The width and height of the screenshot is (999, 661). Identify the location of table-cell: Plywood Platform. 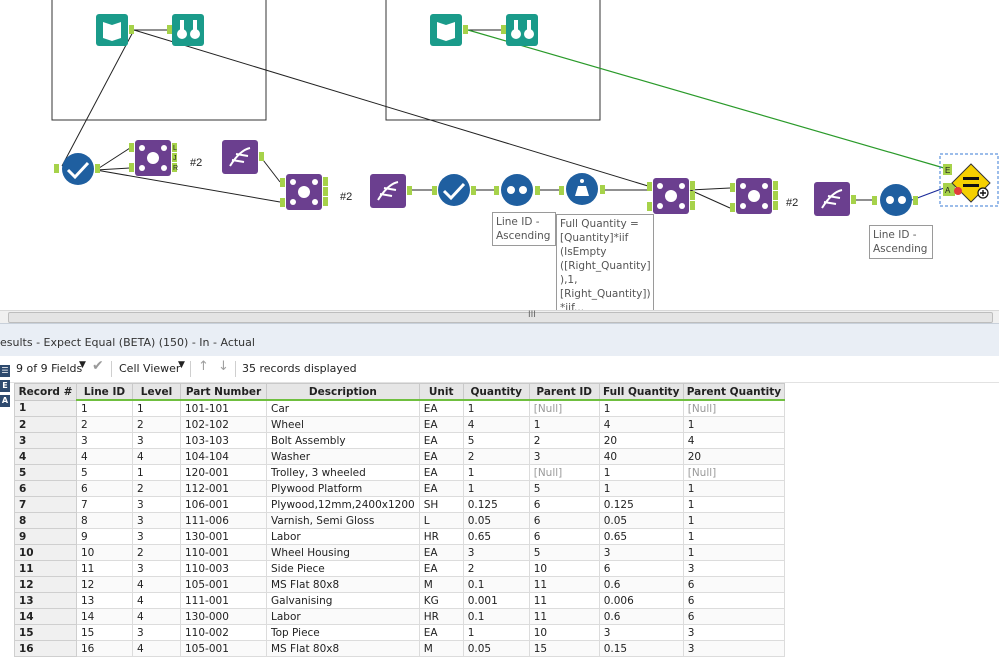
(343, 488).